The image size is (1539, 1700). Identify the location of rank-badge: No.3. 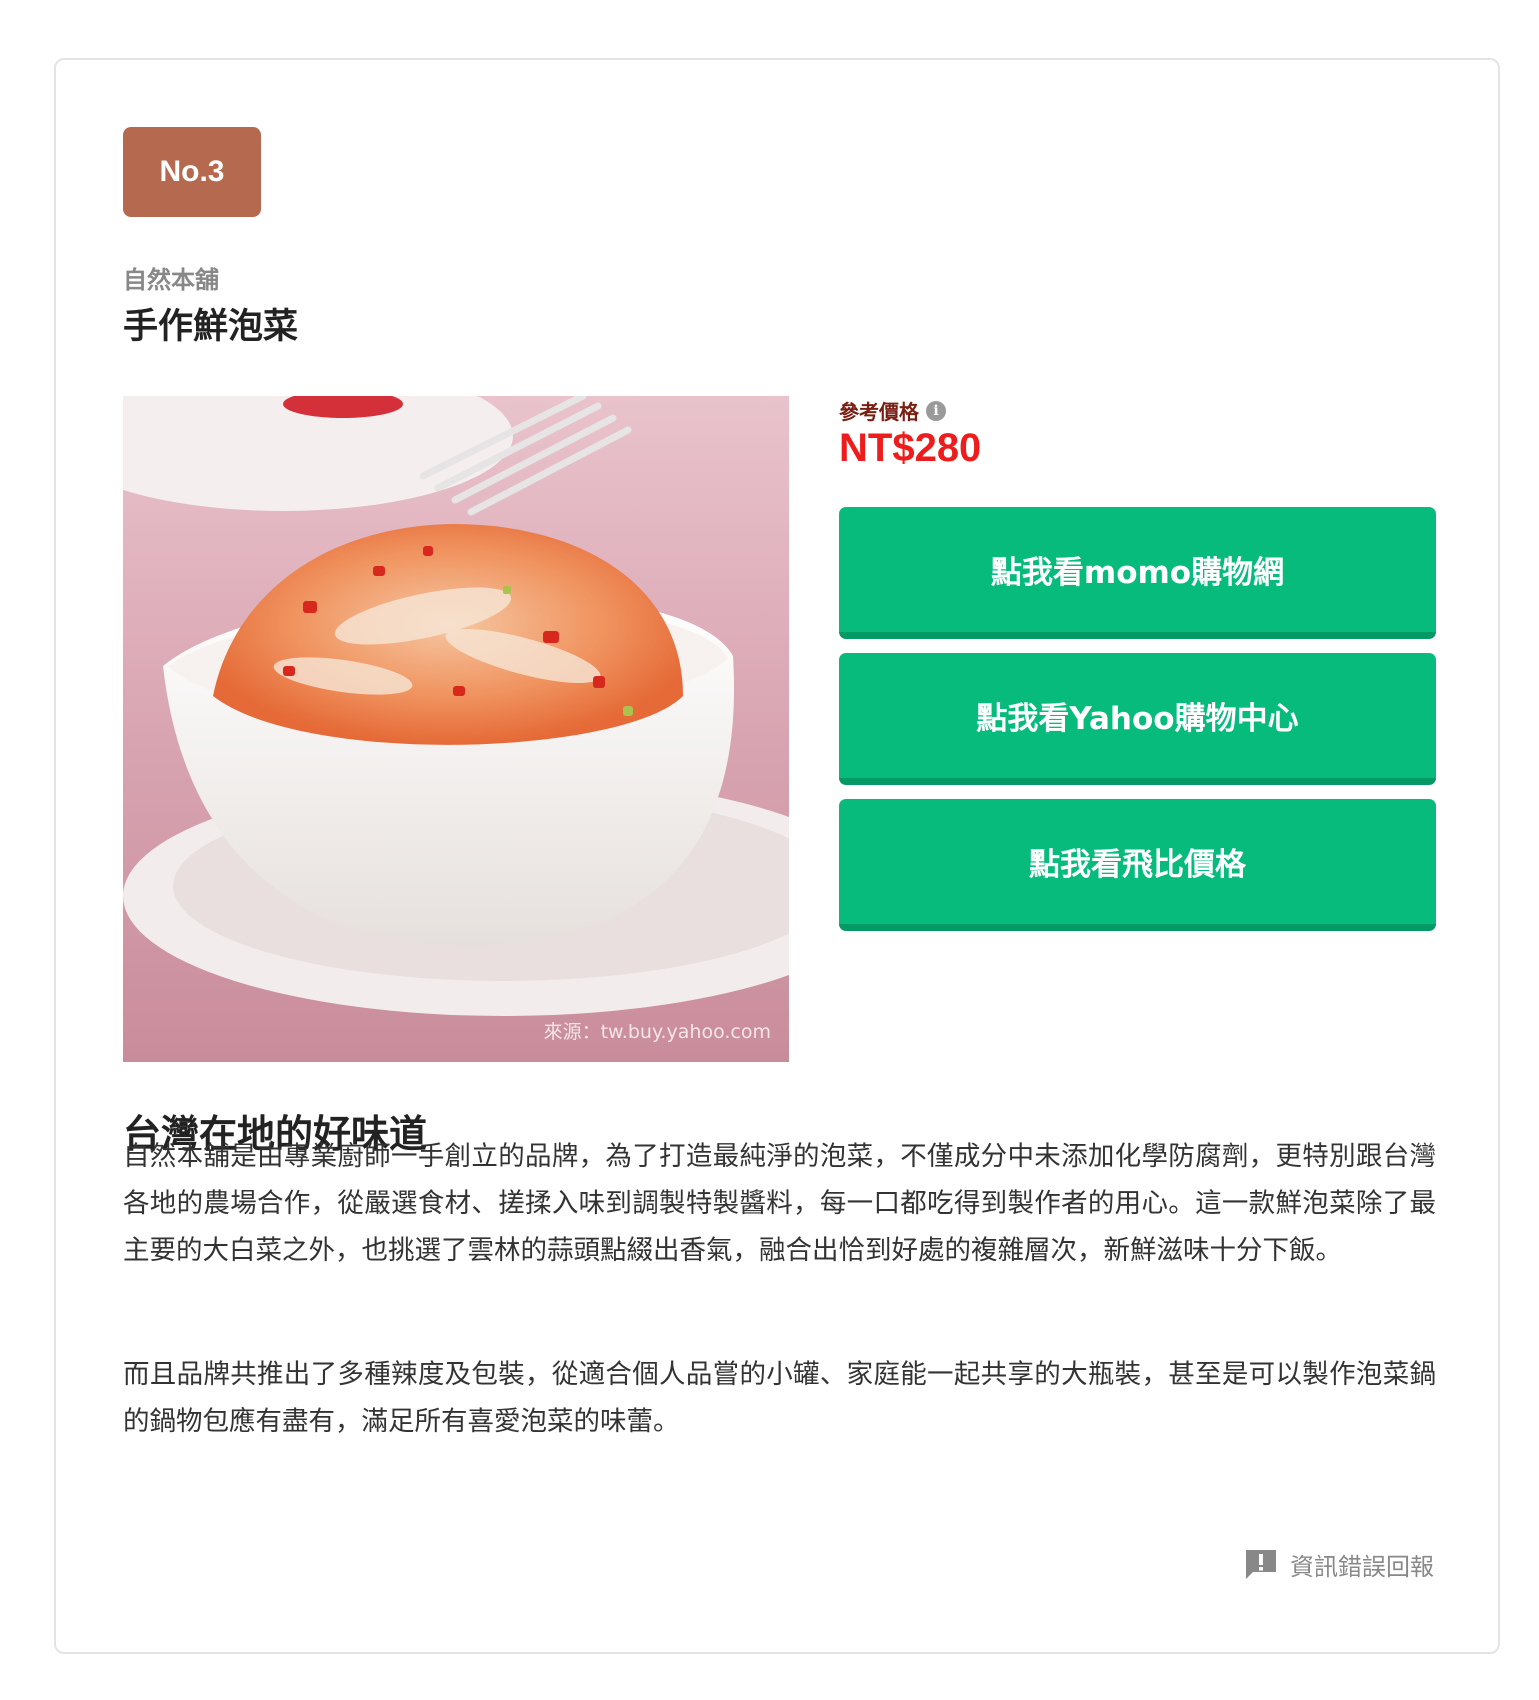
(192, 172).